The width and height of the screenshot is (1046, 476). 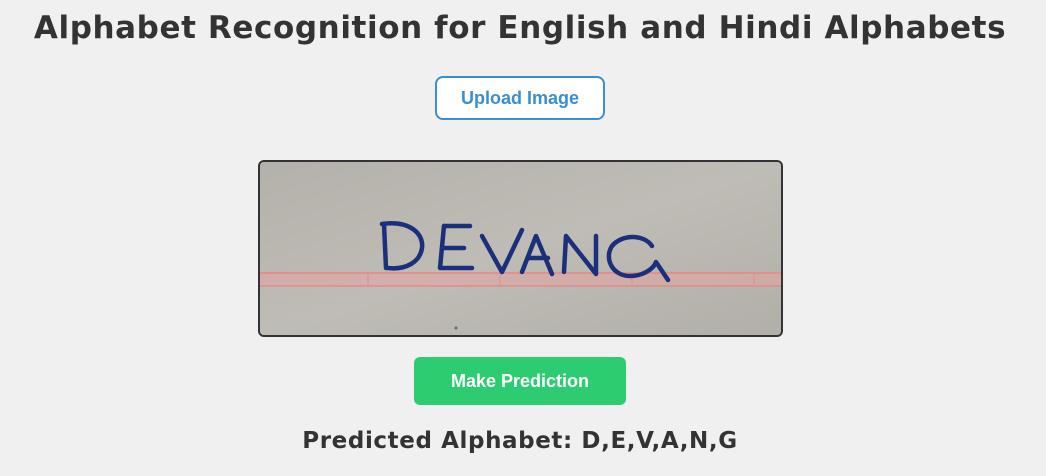 I want to click on ruled-line, so click(x=520, y=279).